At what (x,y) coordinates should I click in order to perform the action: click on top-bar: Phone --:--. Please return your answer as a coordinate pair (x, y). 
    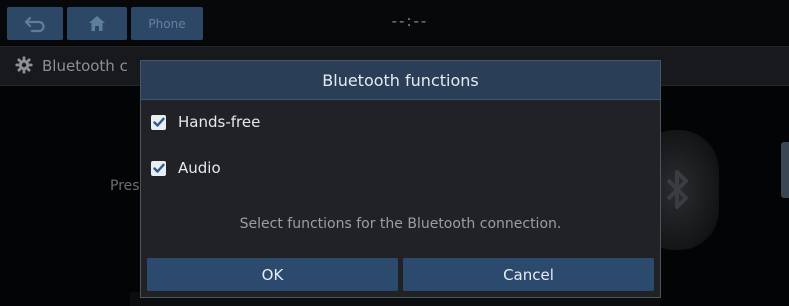
    Looking at the image, I should click on (394, 22).